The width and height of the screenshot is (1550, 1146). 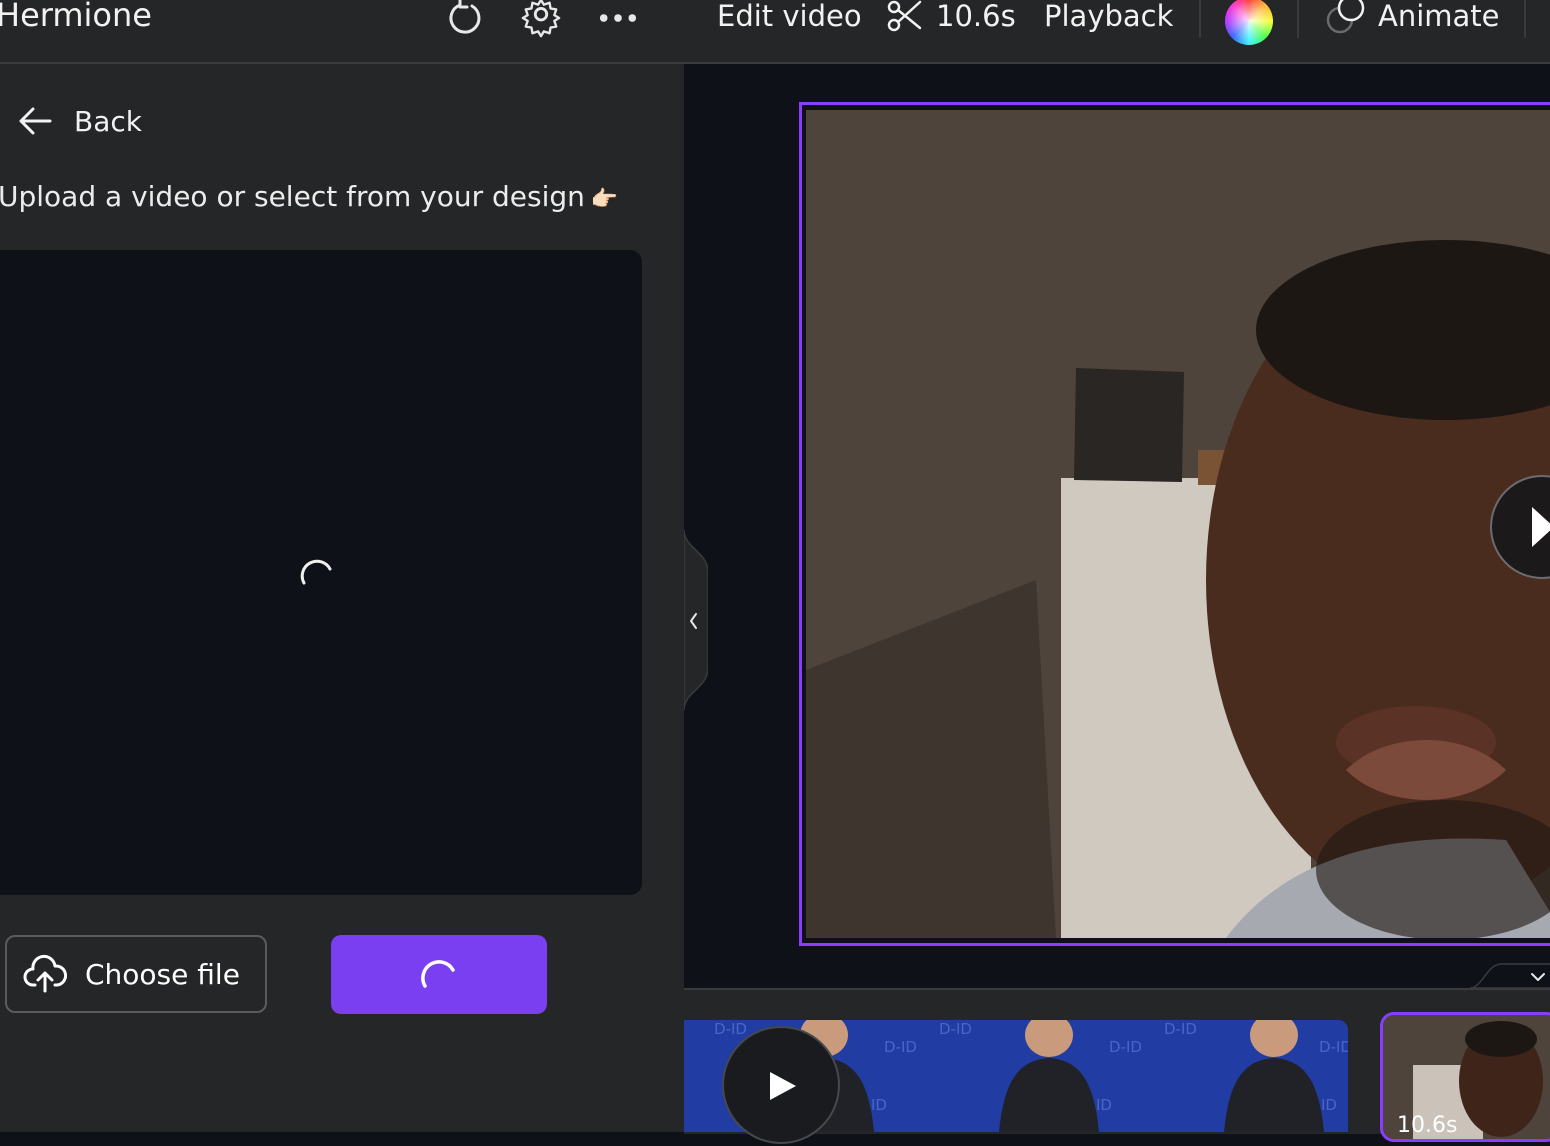 What do you see at coordinates (1465, 1077) in the screenshot?
I see `selected-timeline-clip: 10.6s` at bounding box center [1465, 1077].